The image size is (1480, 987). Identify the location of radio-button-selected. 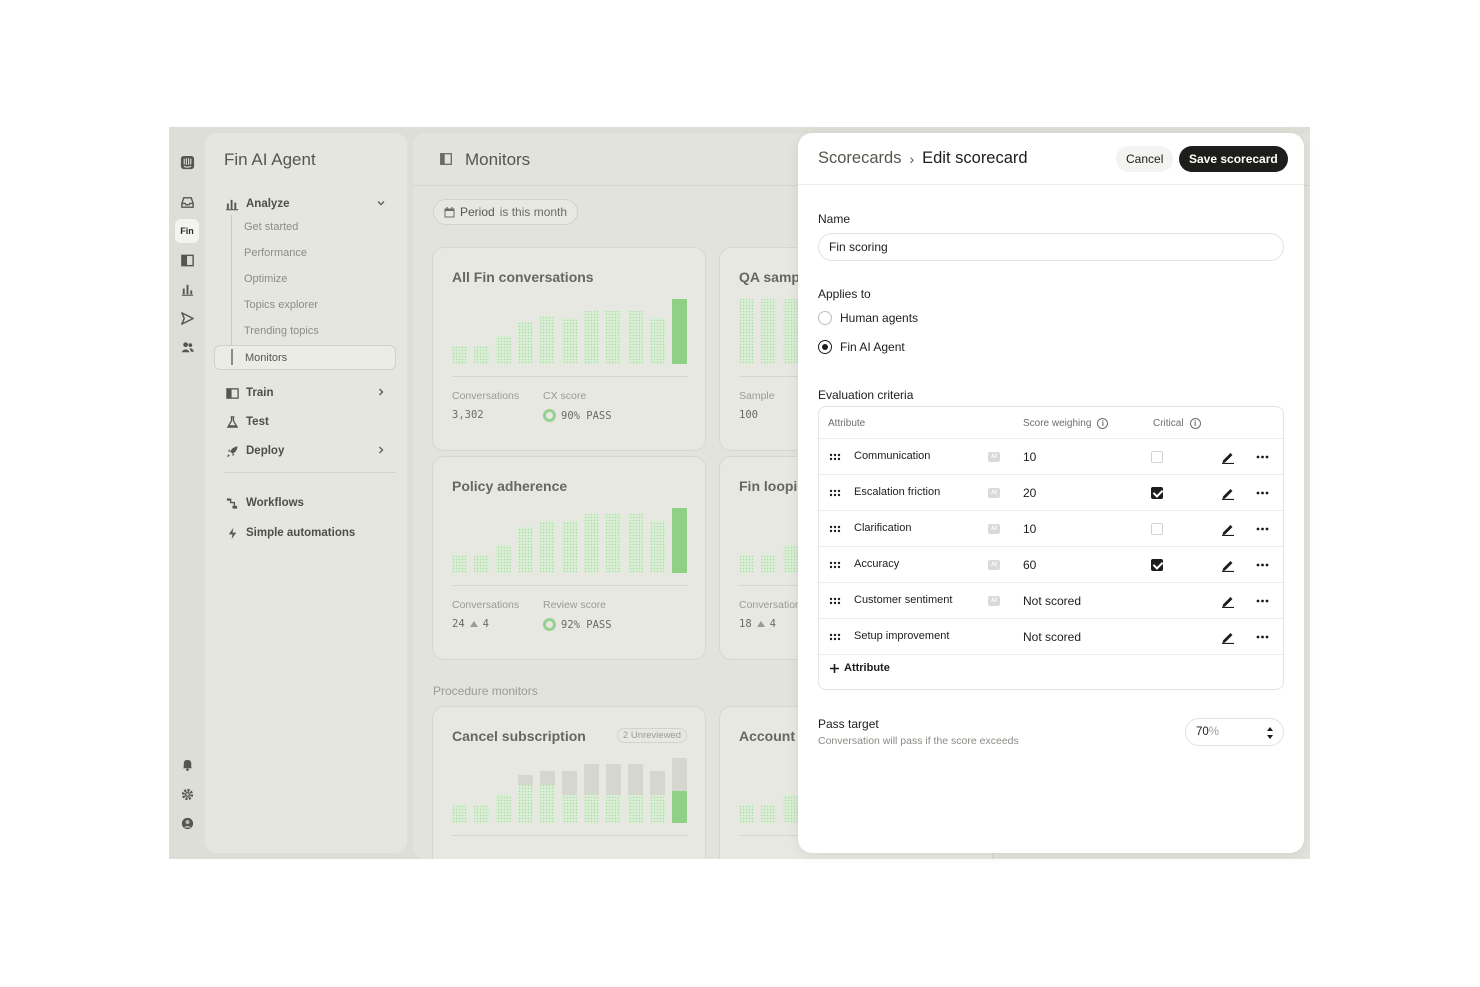
(825, 347).